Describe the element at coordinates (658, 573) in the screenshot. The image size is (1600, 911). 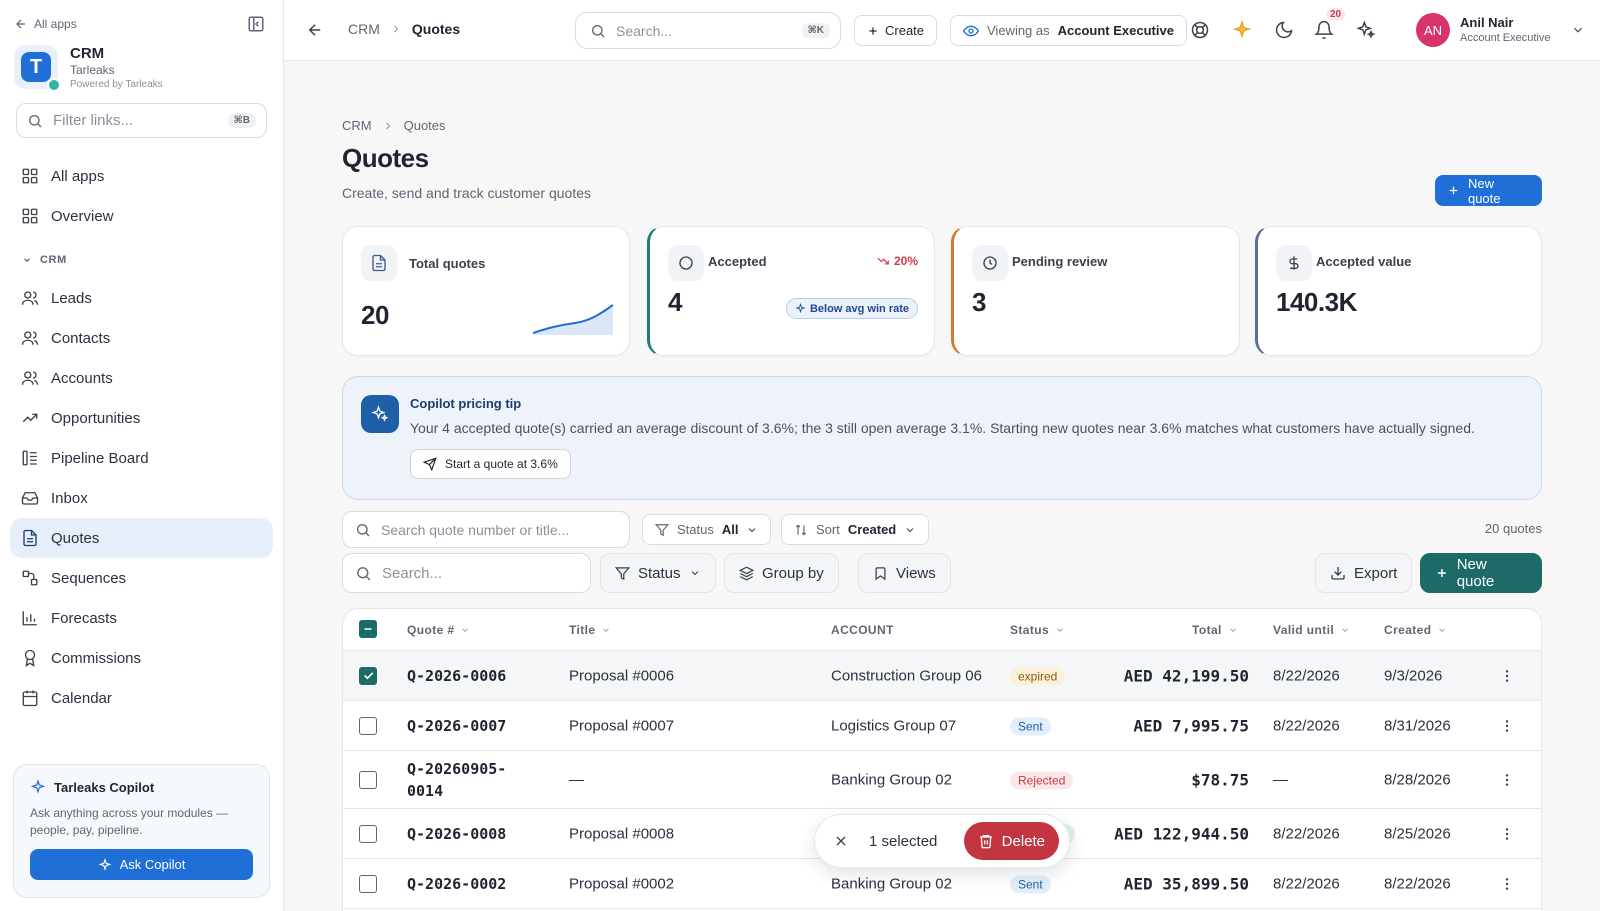
I see `status-dropdown-button: Status` at that location.